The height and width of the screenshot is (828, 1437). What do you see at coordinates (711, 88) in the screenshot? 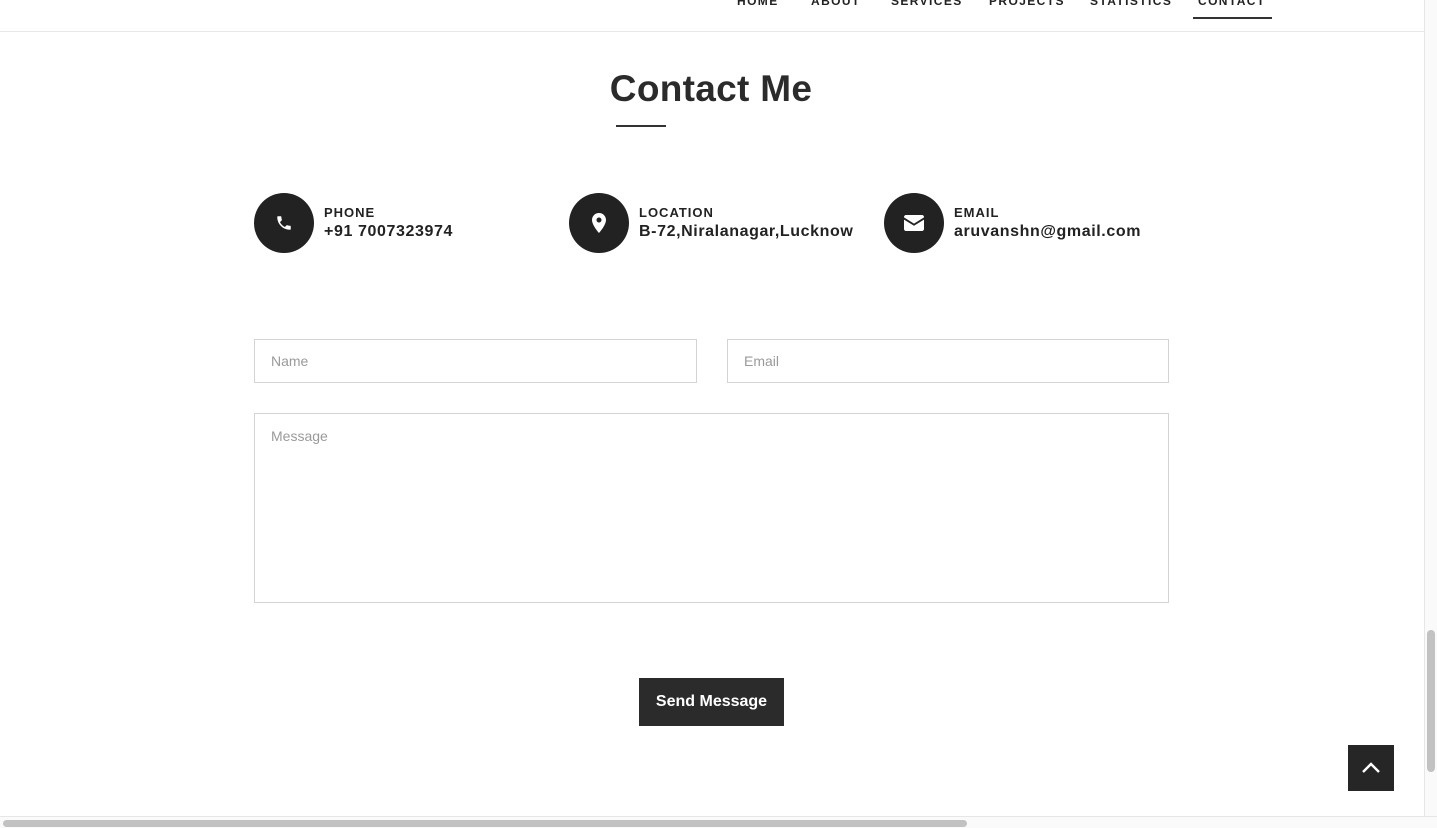
I see `section-title: Contact Me` at bounding box center [711, 88].